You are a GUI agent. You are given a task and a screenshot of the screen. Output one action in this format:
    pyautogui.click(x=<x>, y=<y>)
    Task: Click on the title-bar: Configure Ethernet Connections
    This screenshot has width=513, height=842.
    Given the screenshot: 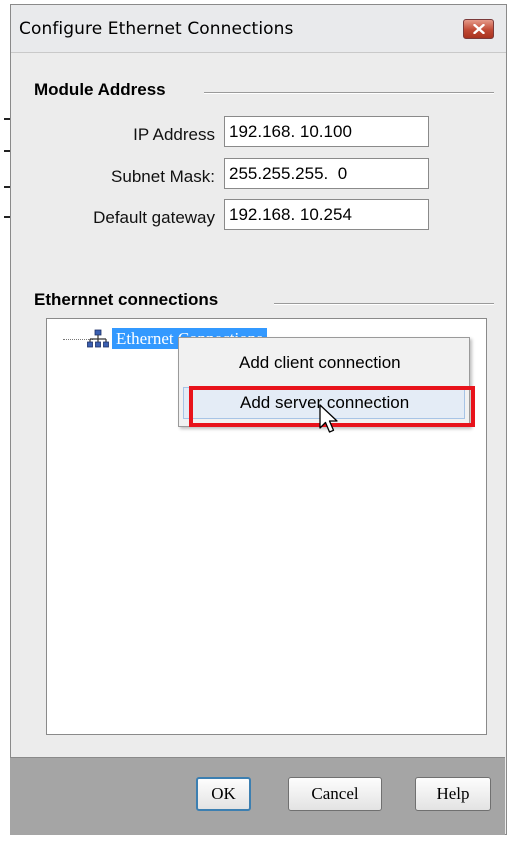 What is the action you would take?
    pyautogui.click(x=258, y=29)
    